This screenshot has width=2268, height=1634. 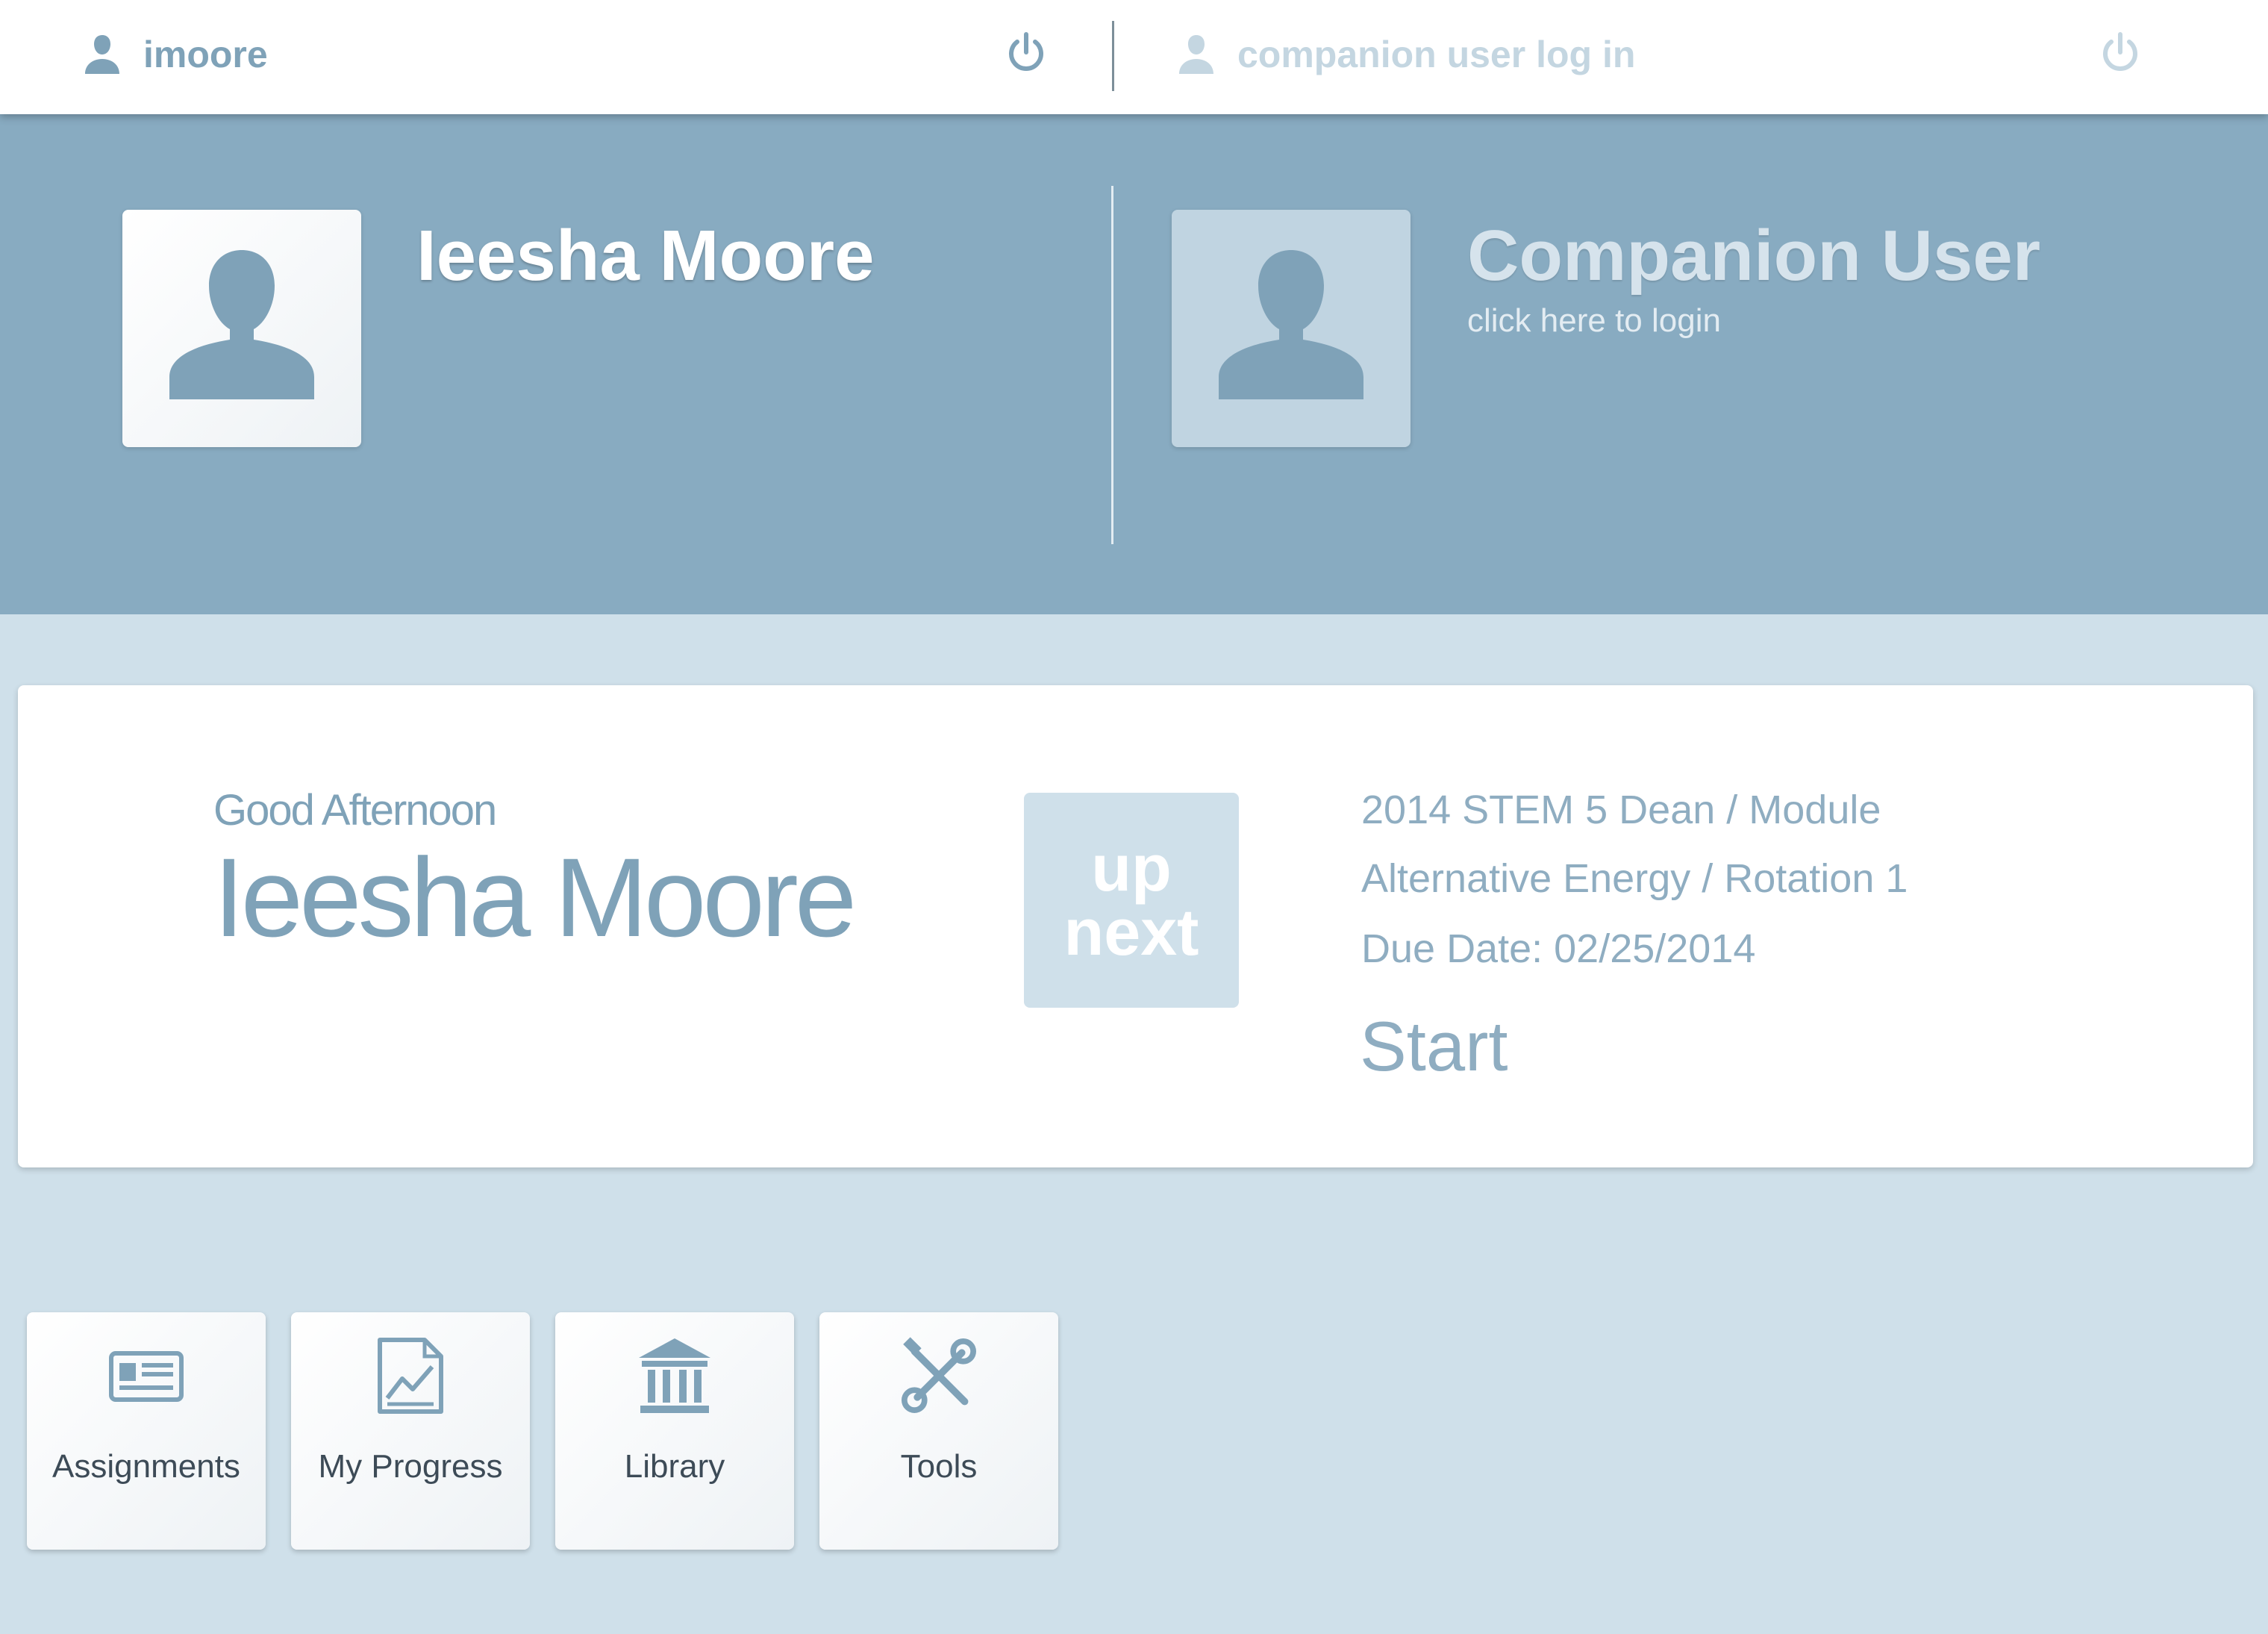 I want to click on tools-icon, so click(x=939, y=1376).